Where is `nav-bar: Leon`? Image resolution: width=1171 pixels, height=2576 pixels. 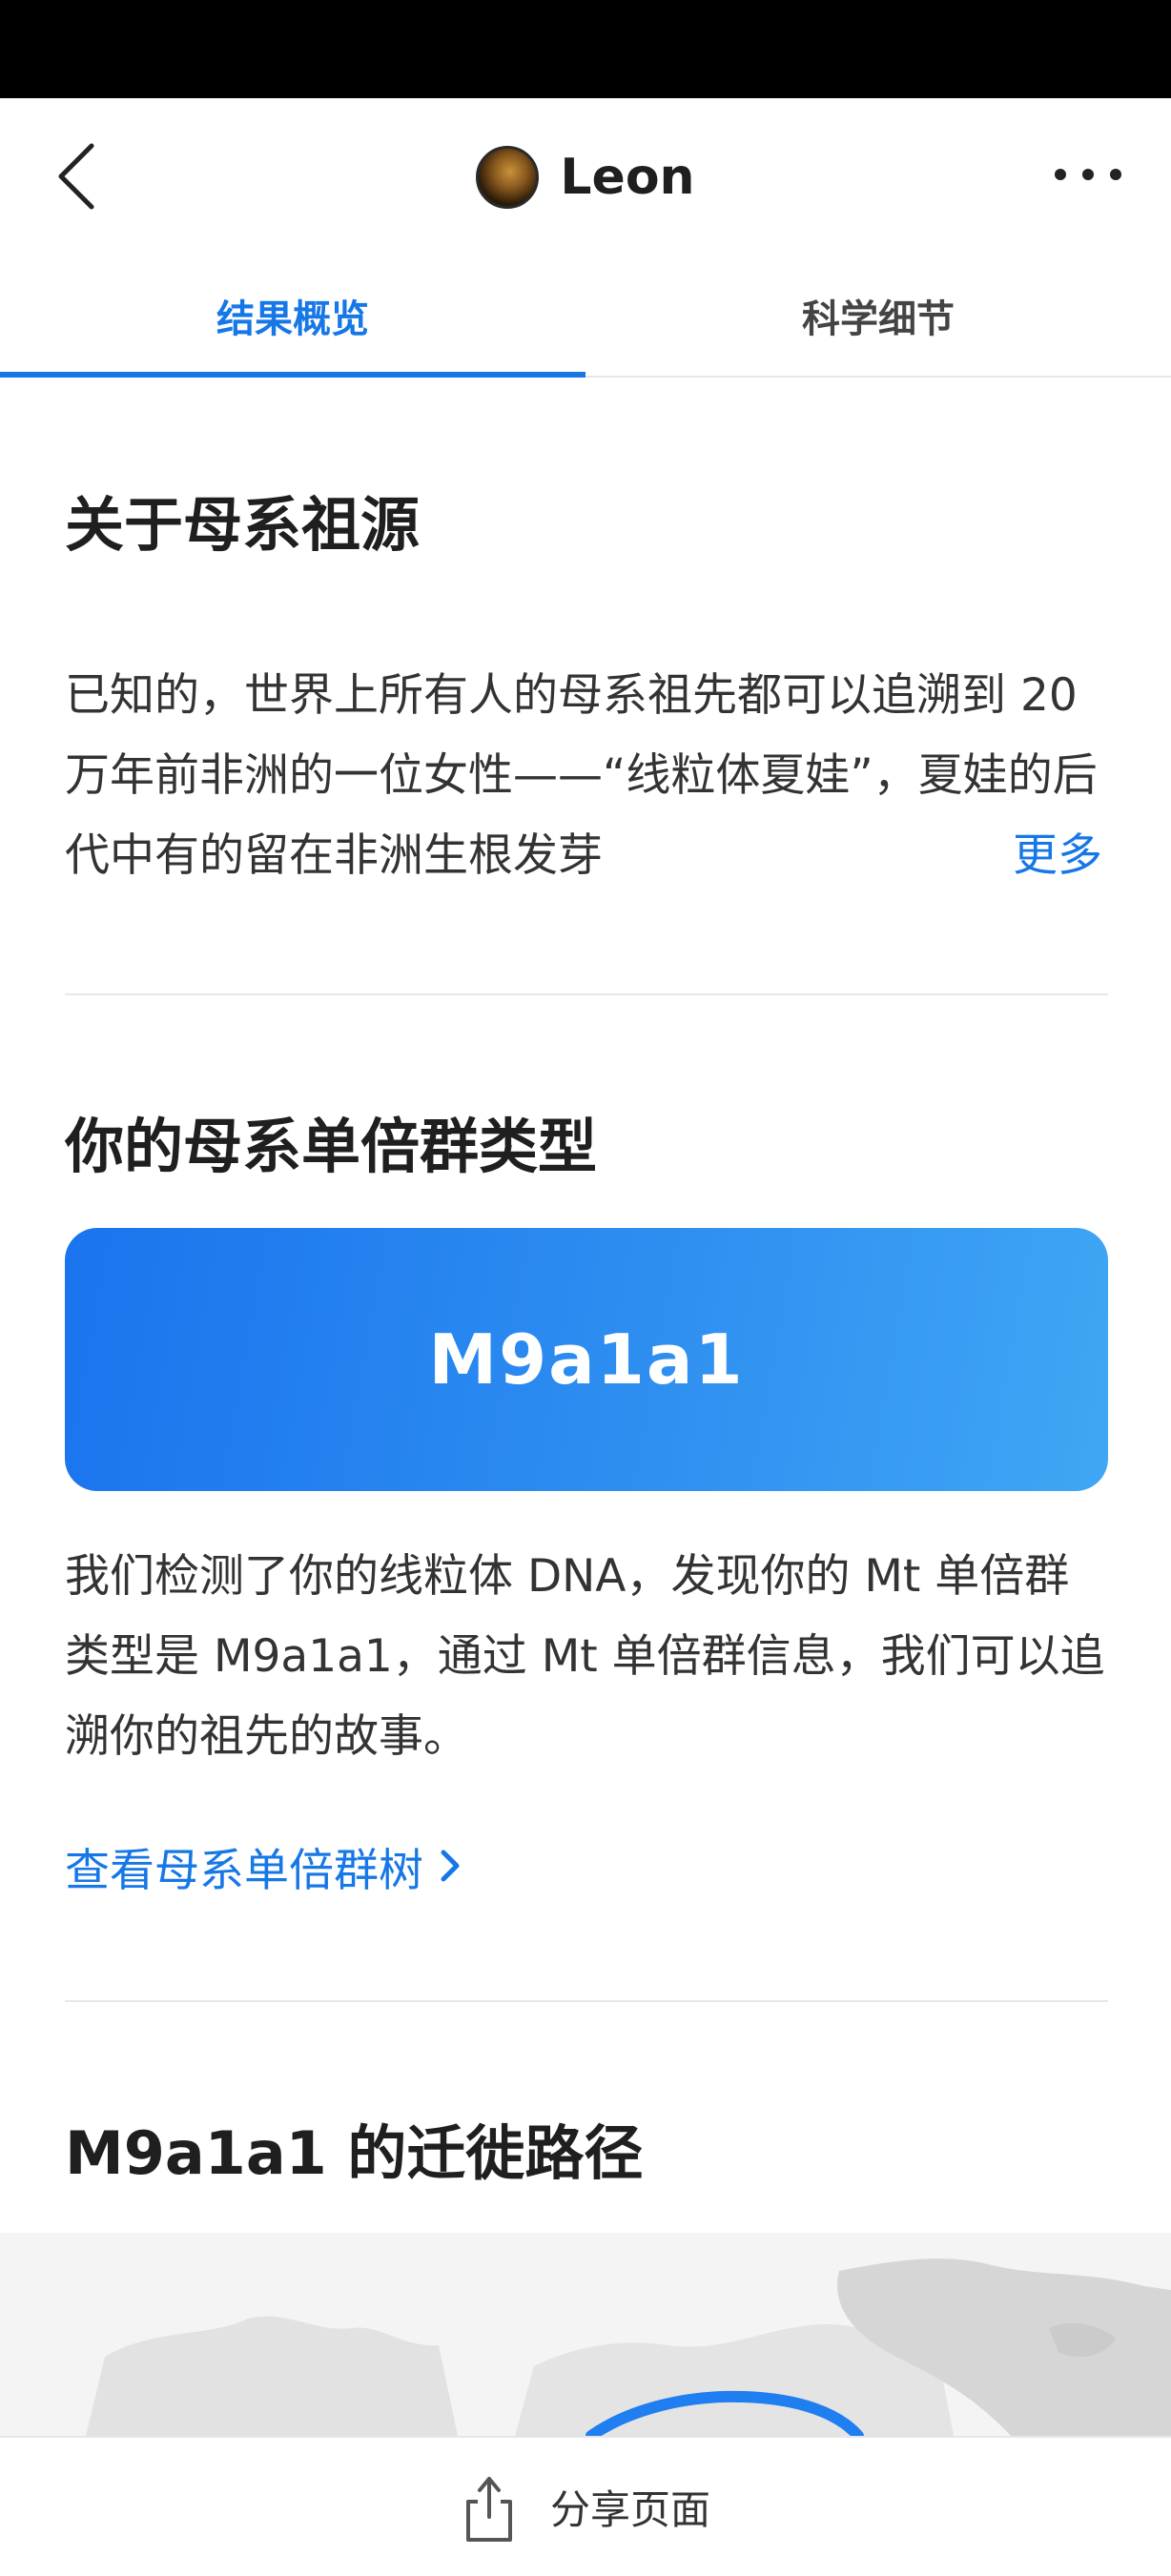
nav-bar: Leon is located at coordinates (585, 177).